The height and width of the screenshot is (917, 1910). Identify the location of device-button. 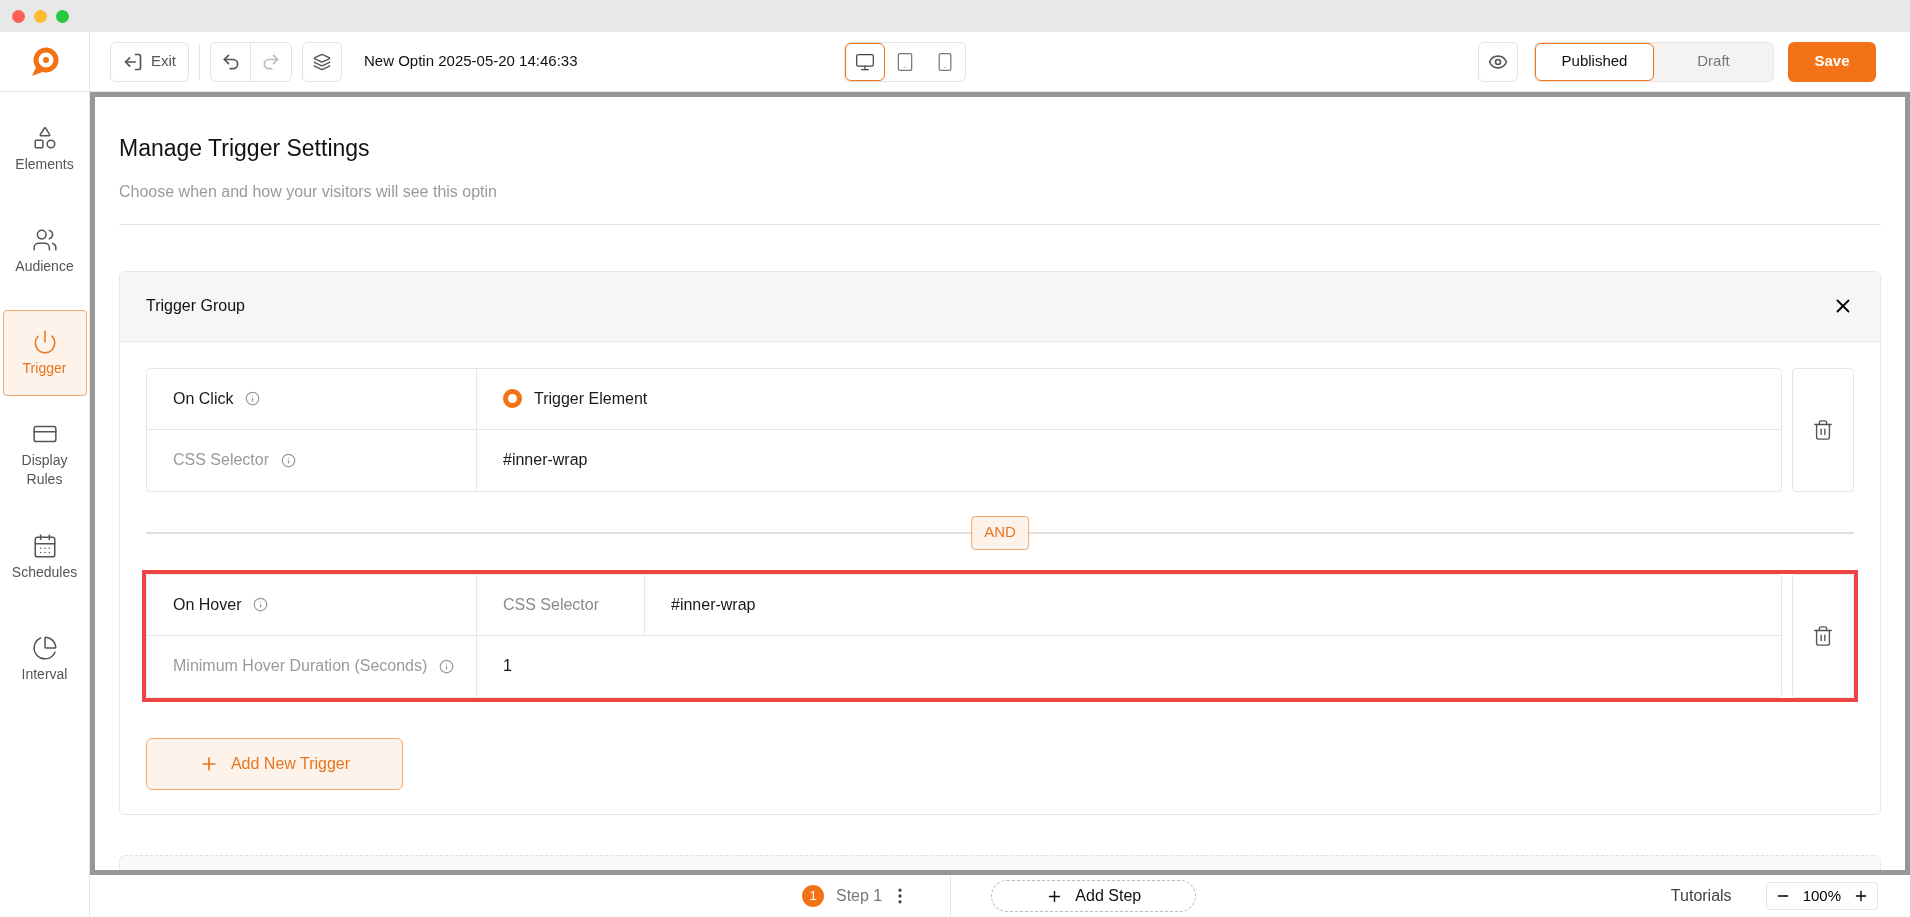
(865, 61).